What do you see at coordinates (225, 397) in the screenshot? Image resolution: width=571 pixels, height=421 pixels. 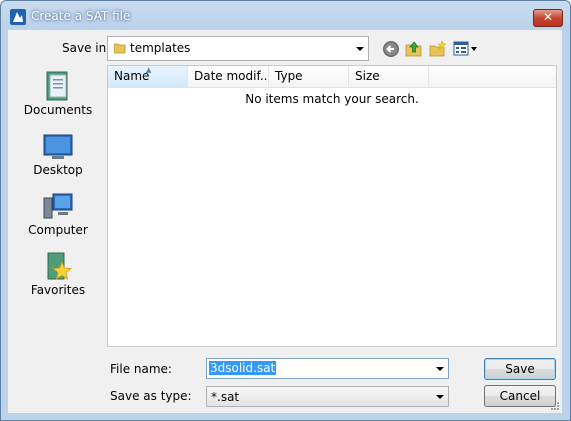 I see `save-as-type-value: *.sat` at bounding box center [225, 397].